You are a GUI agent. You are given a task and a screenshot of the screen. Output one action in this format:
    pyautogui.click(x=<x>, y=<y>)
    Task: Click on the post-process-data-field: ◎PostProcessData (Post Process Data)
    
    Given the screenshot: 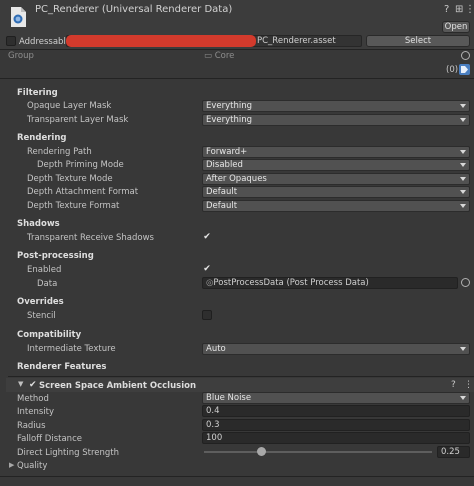 What is the action you would take?
    pyautogui.click(x=330, y=283)
    